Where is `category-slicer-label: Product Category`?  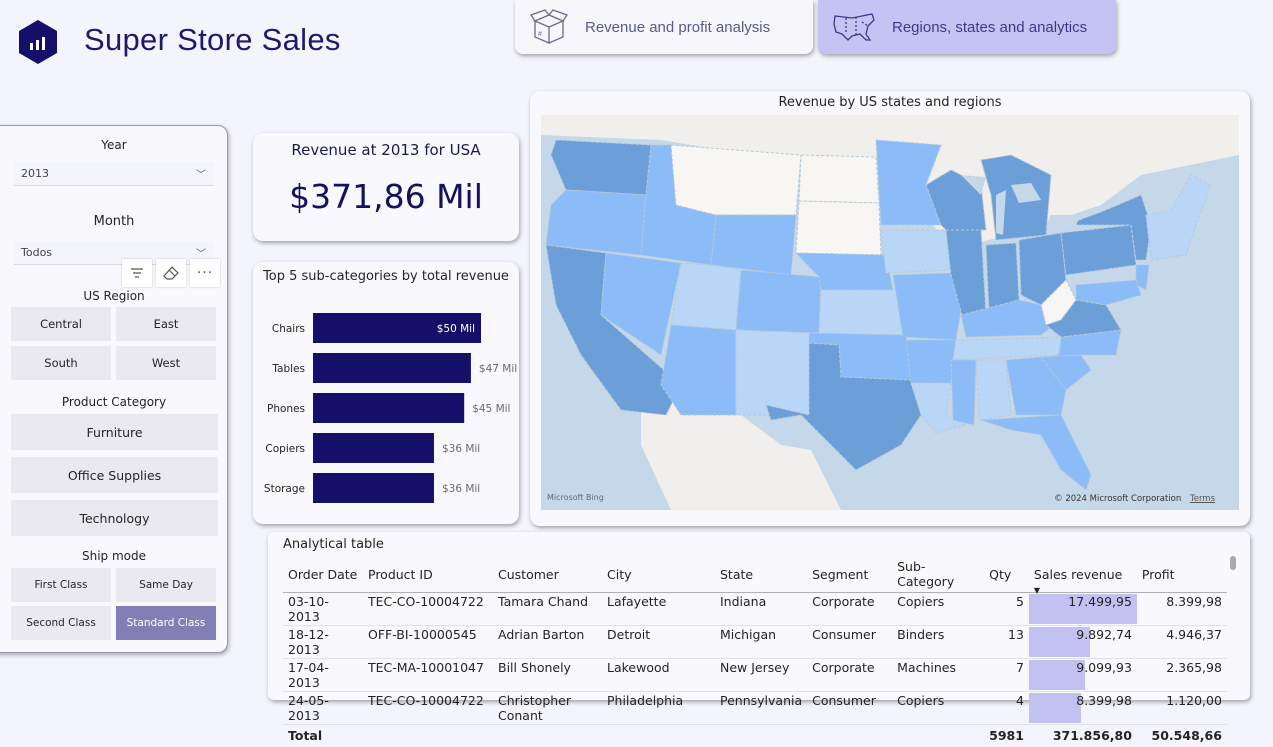 category-slicer-label: Product Category is located at coordinates (114, 402).